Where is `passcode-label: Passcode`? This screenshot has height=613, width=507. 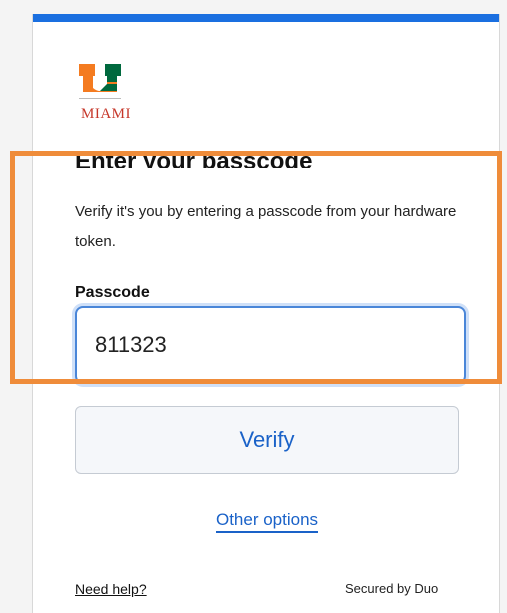 passcode-label: Passcode is located at coordinates (112, 292).